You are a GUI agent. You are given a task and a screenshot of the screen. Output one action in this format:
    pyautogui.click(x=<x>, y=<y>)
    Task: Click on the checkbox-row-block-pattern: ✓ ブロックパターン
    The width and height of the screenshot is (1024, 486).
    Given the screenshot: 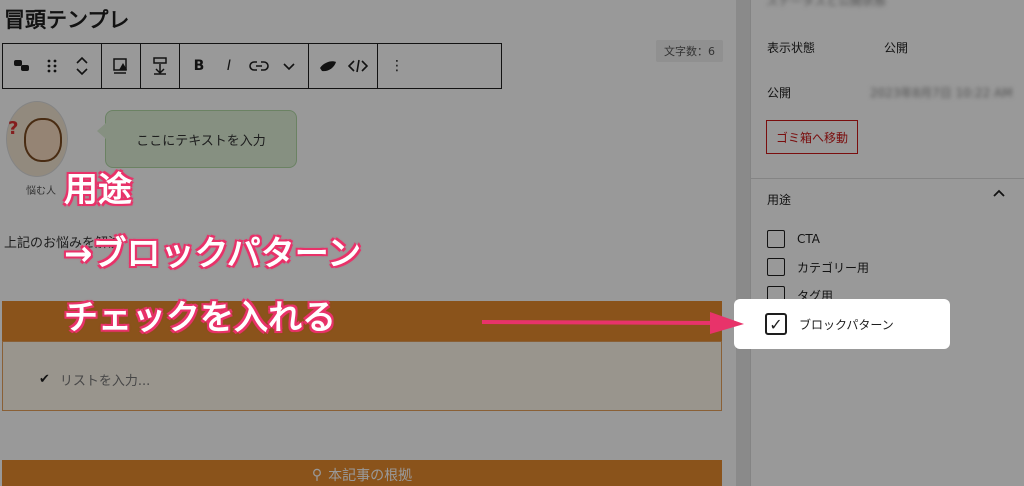 What is the action you would take?
    pyautogui.click(x=829, y=324)
    